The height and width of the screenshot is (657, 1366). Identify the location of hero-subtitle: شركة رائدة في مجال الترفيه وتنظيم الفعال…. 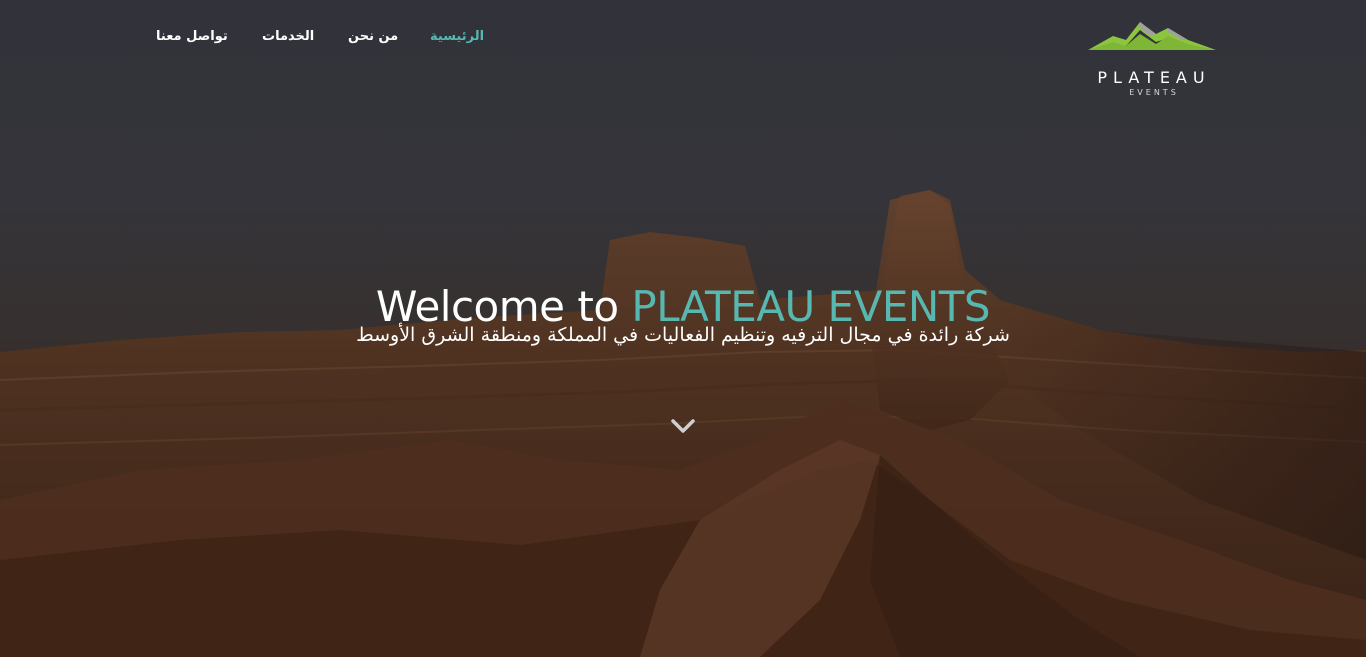
(683, 335).